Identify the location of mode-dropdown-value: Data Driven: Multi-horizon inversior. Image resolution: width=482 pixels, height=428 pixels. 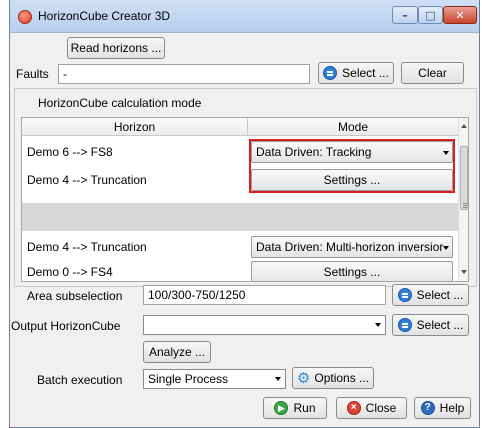
(350, 247).